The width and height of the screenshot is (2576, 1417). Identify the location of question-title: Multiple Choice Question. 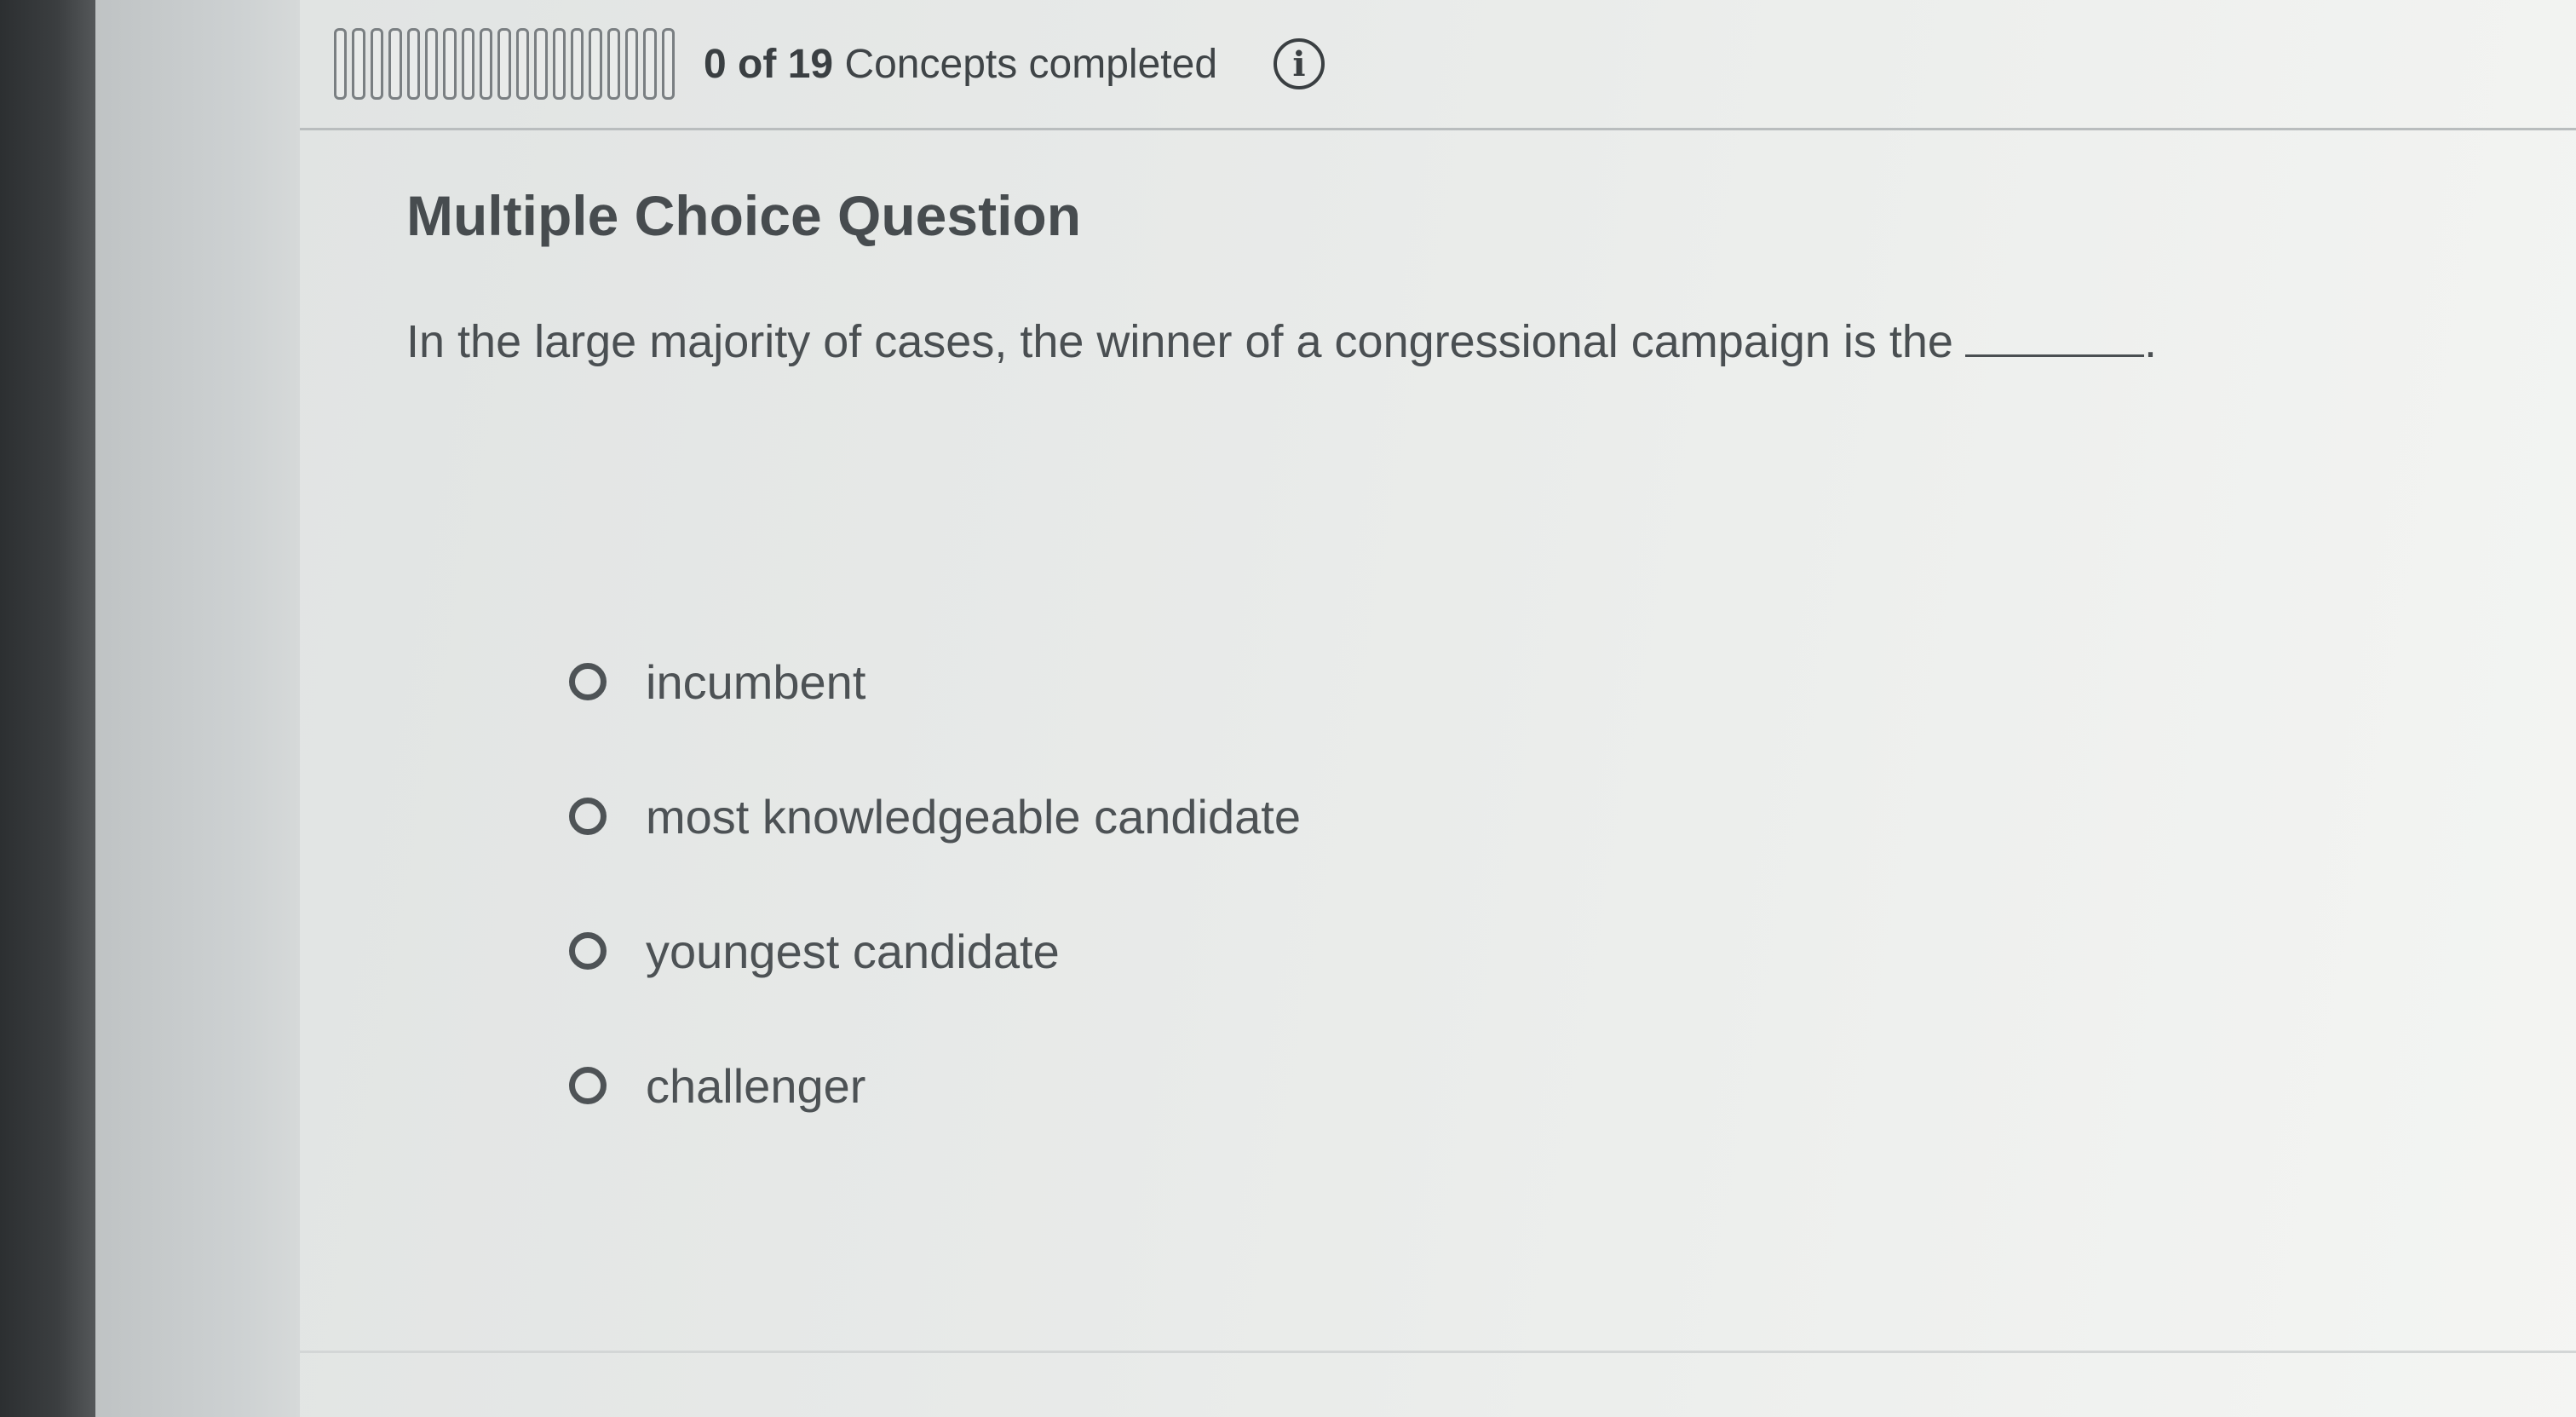
(744, 215).